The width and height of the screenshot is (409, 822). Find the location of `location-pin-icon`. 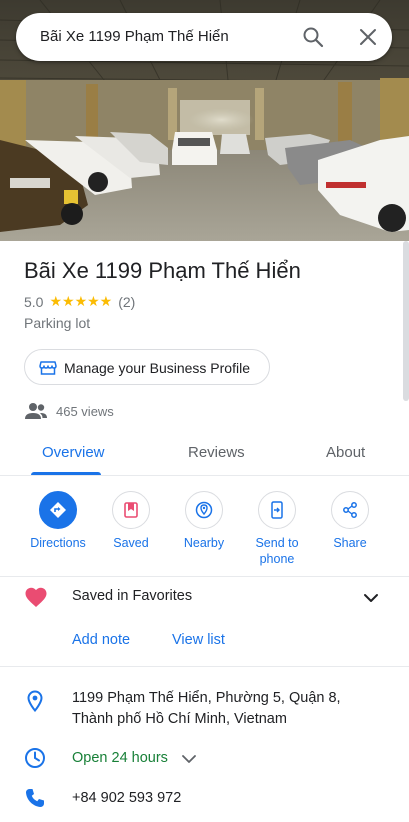

location-pin-icon is located at coordinates (35, 701).